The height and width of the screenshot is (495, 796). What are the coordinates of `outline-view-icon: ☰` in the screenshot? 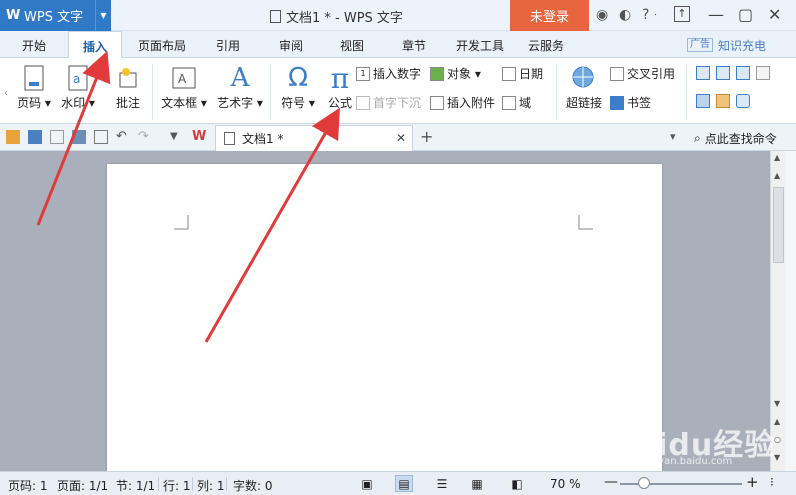 It's located at (442, 483).